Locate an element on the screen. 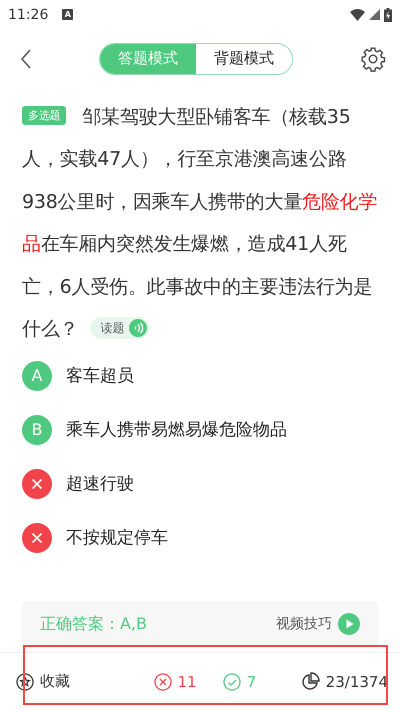 The image size is (400, 710). option-text: 超速行驶 is located at coordinates (100, 484).